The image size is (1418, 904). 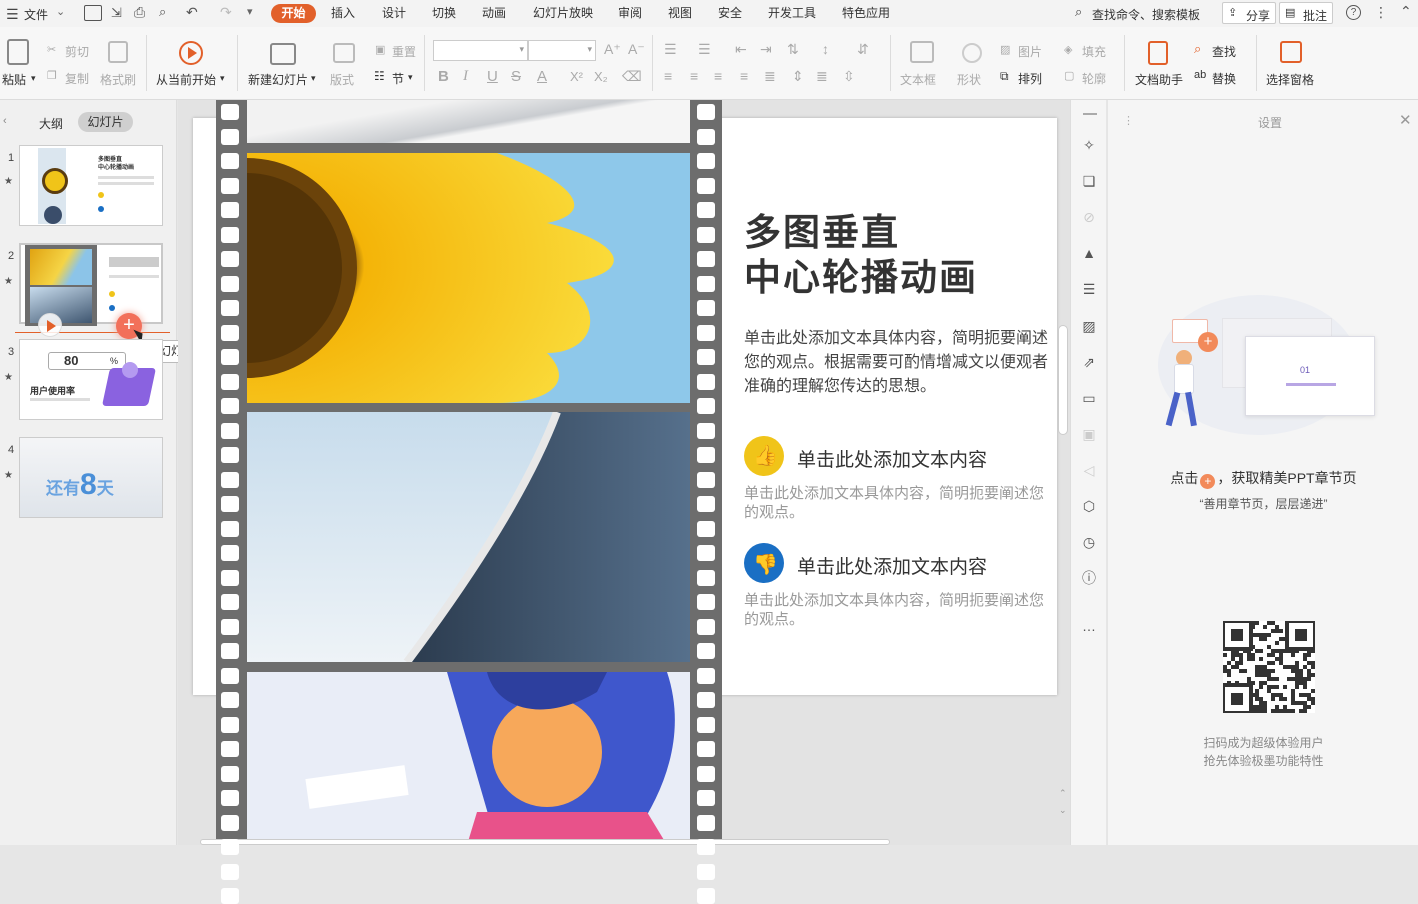 What do you see at coordinates (1063, 810) in the screenshot?
I see `scroll-down-icon: ⌄` at bounding box center [1063, 810].